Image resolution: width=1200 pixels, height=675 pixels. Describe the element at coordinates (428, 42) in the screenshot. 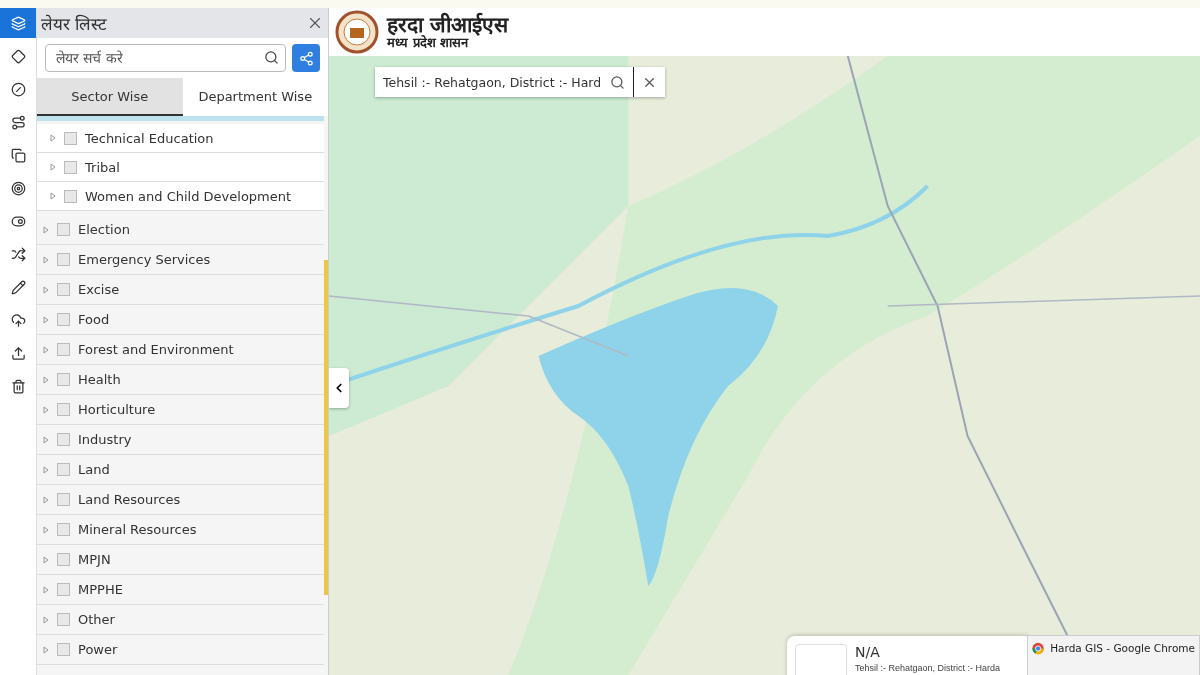

I see `site-subtitle: मध्य प्रदेश शासन` at that location.